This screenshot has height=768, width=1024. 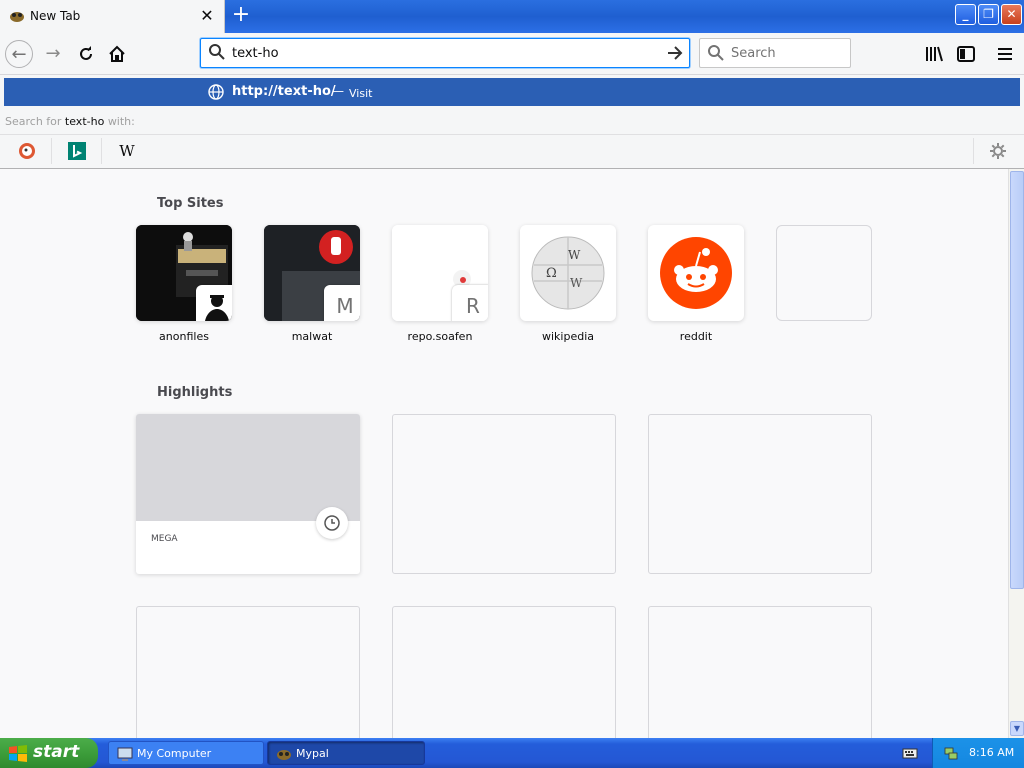 What do you see at coordinates (17, 17) in the screenshot?
I see `mypal-favicon-icon` at bounding box center [17, 17].